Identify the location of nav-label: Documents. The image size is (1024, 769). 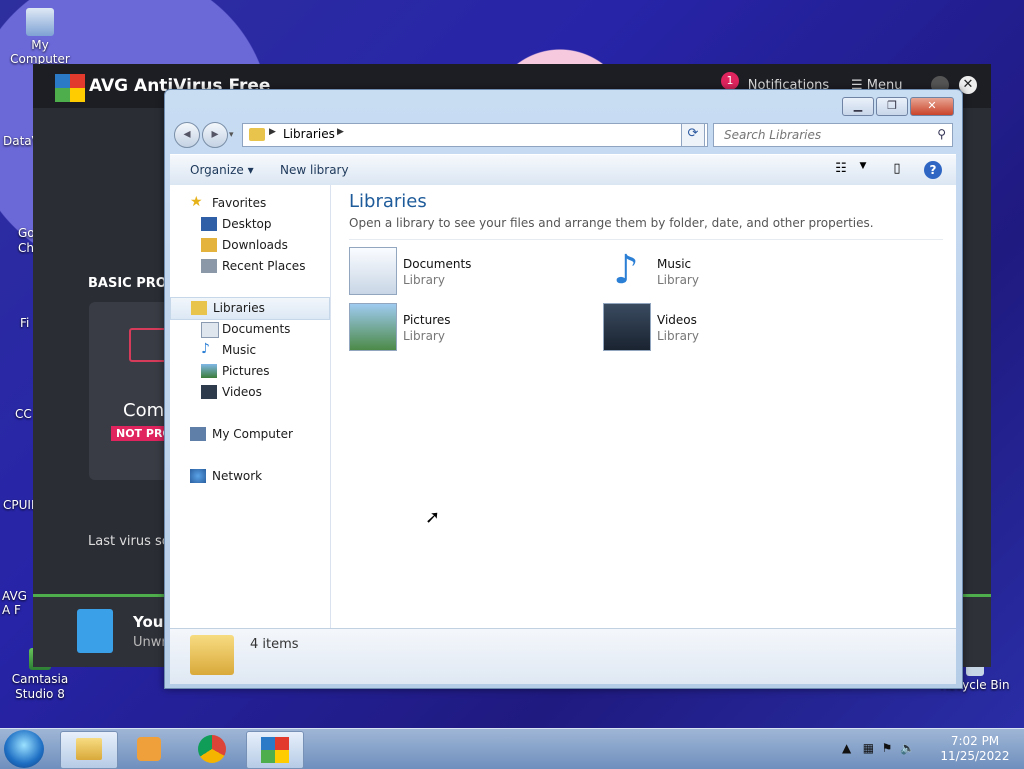
(256, 329).